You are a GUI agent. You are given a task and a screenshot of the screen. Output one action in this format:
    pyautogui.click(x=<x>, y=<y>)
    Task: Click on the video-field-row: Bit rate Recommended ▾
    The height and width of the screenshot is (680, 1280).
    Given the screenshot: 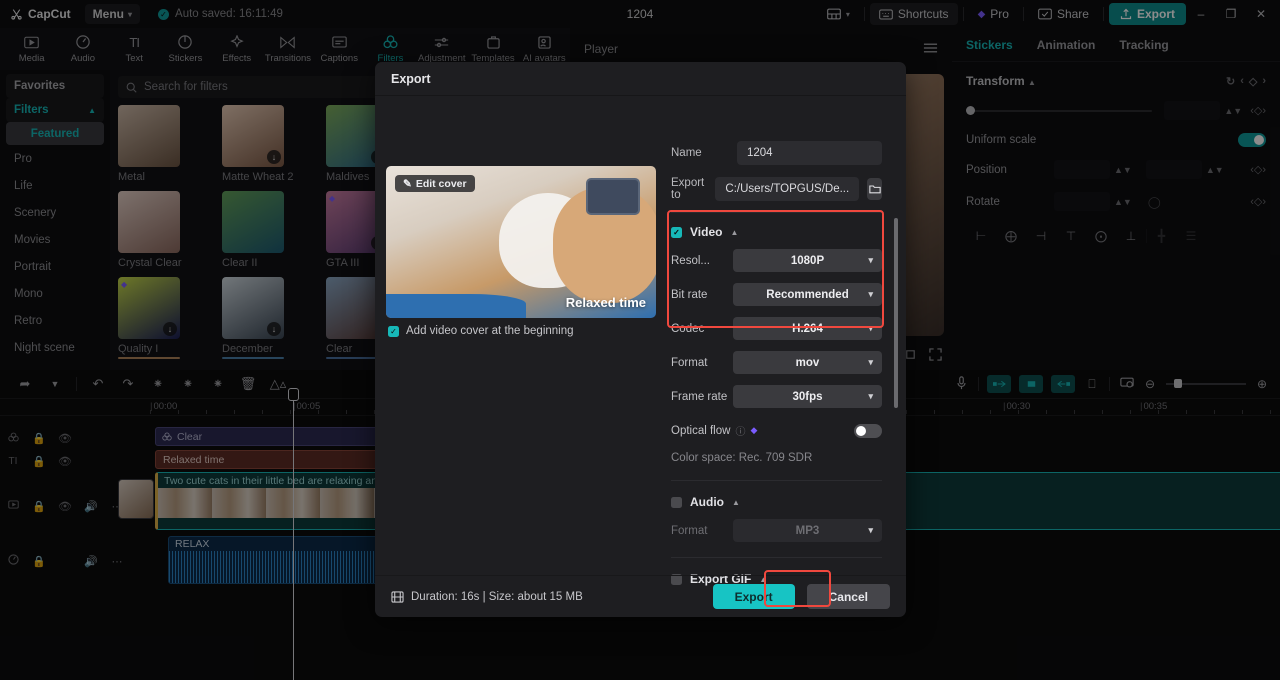 What is the action you would take?
    pyautogui.click(x=776, y=294)
    